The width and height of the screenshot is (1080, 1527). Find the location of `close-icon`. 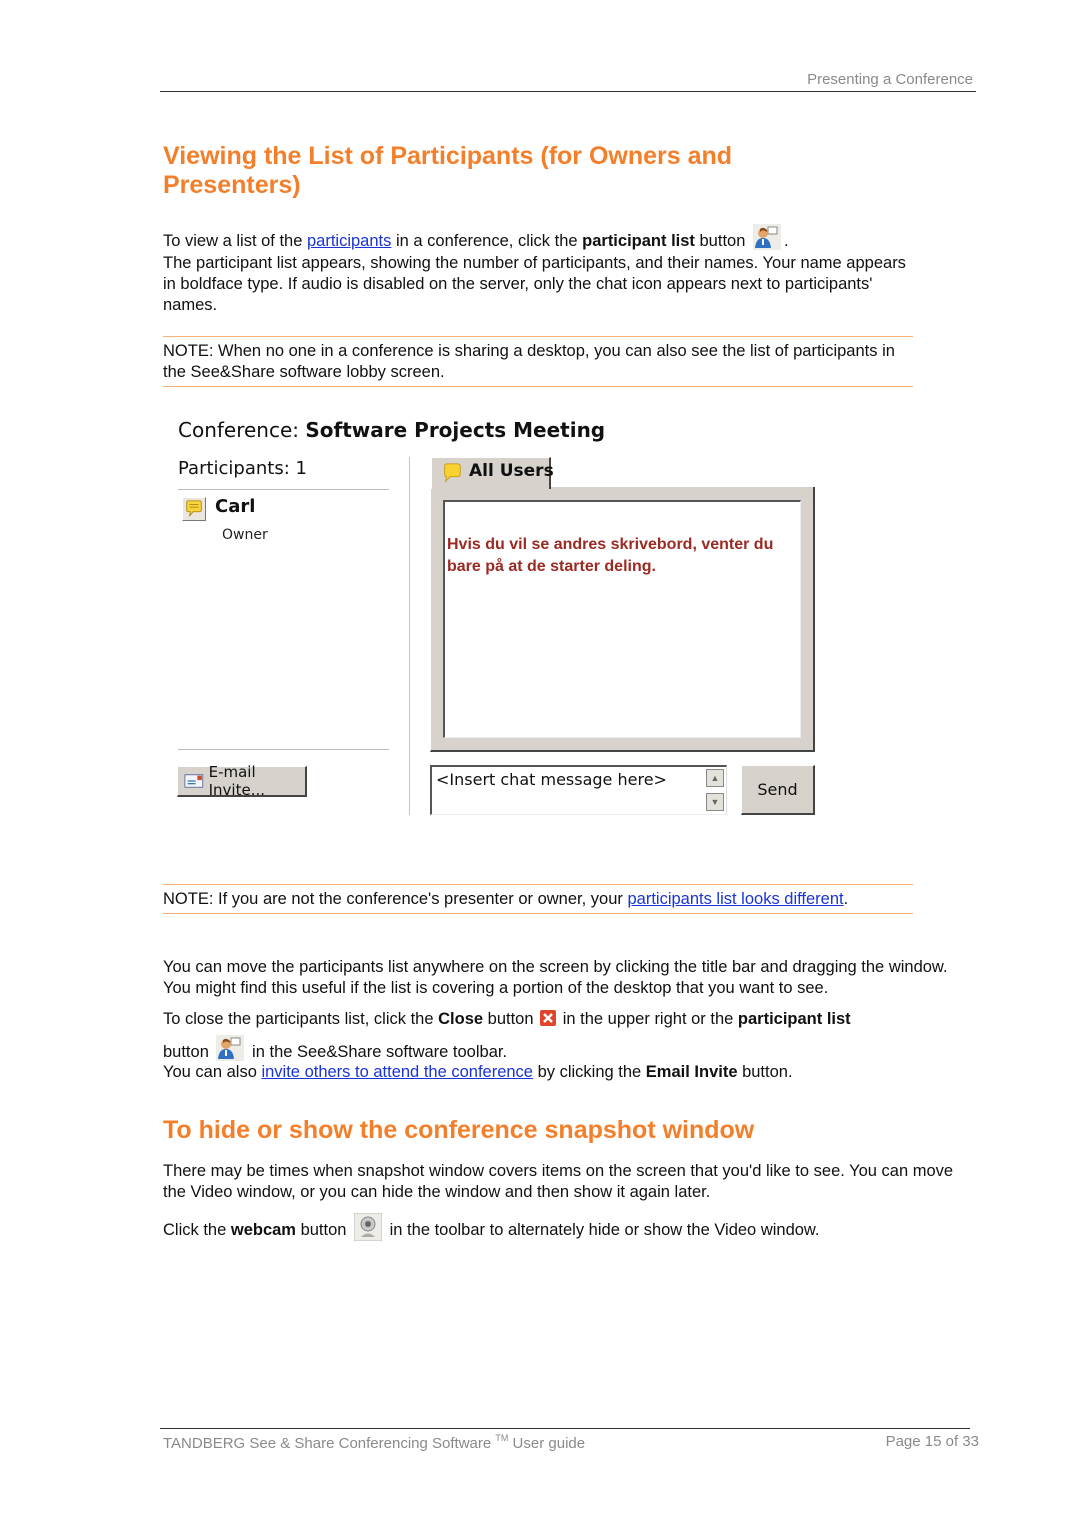

close-icon is located at coordinates (548, 1018).